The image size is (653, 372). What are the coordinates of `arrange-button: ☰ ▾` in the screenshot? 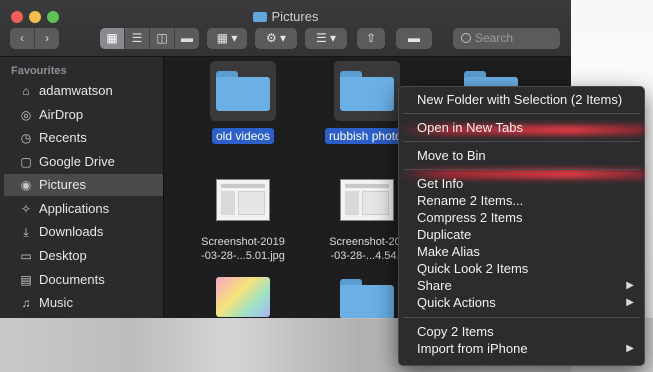 It's located at (326, 38).